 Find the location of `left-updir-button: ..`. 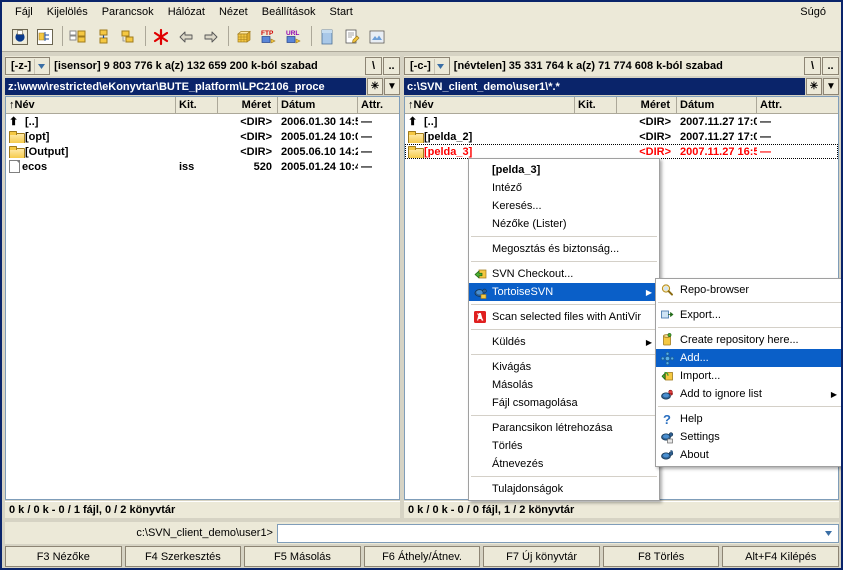

left-updir-button: .. is located at coordinates (391, 66).